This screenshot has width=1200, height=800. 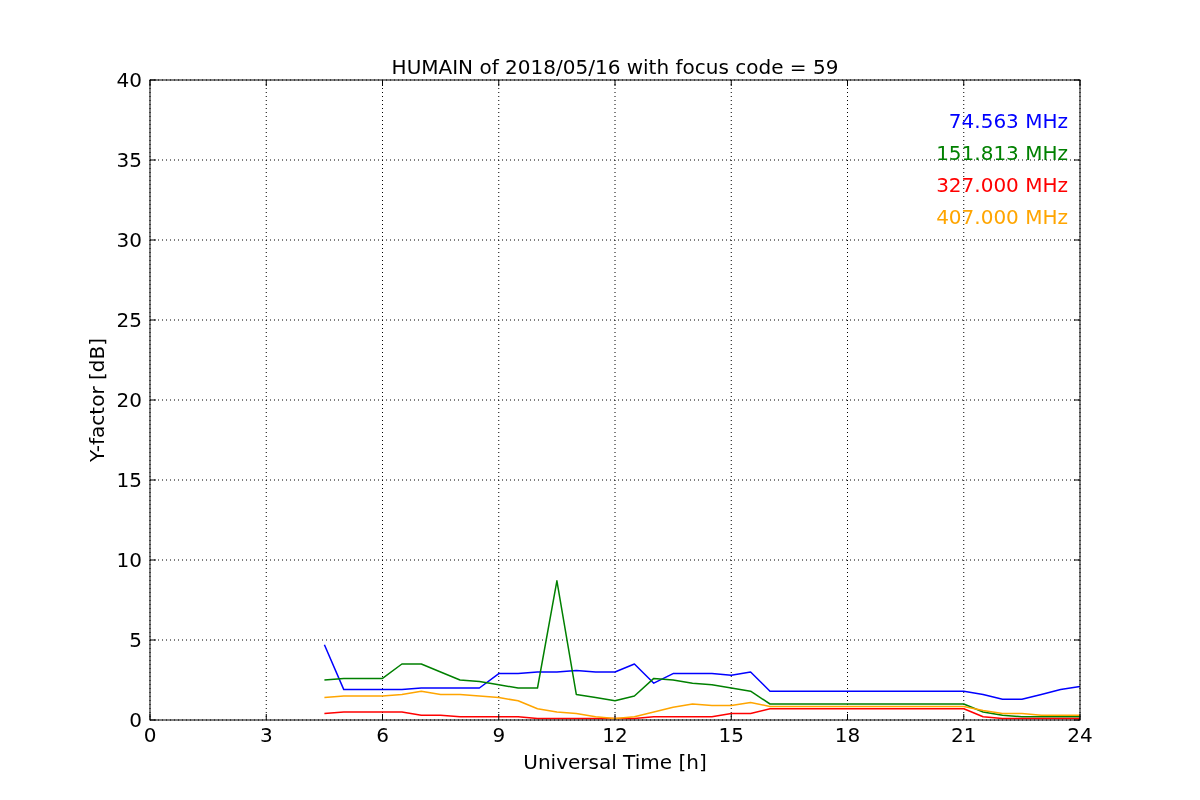 What do you see at coordinates (135, 640) in the screenshot?
I see `y-tick-label: 5` at bounding box center [135, 640].